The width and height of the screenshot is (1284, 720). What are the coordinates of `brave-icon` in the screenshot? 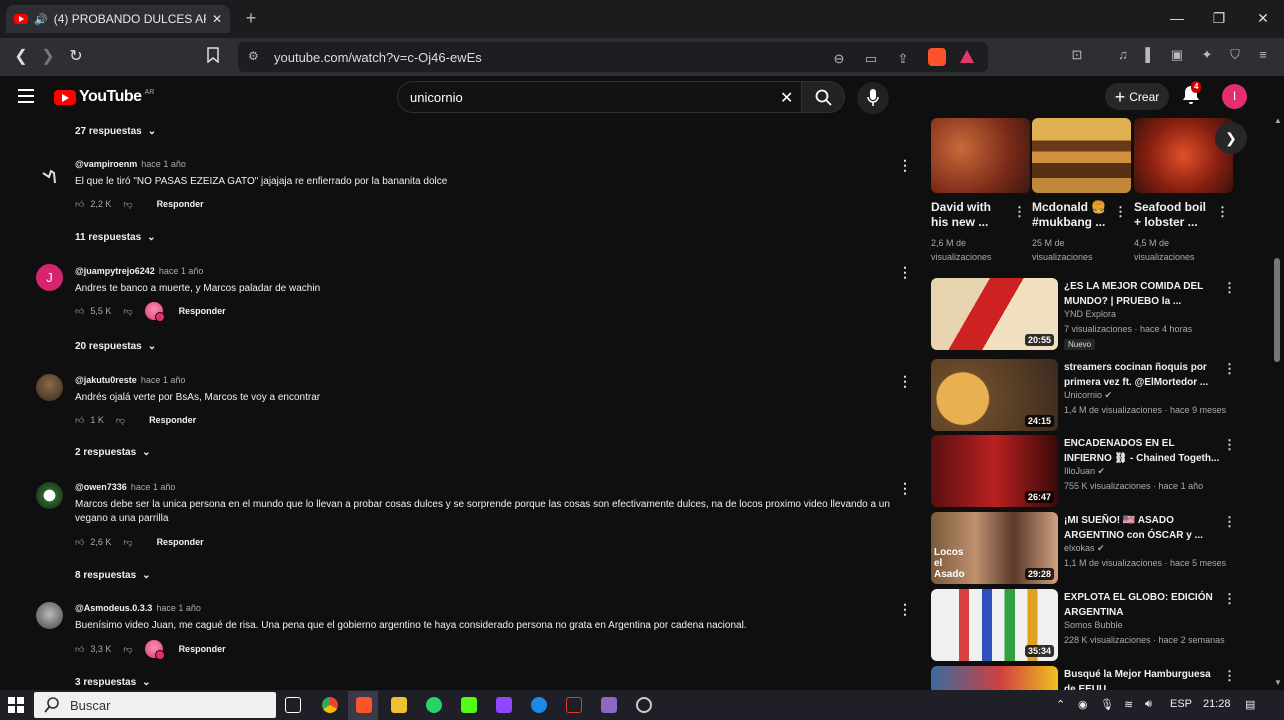 It's located at (364, 705).